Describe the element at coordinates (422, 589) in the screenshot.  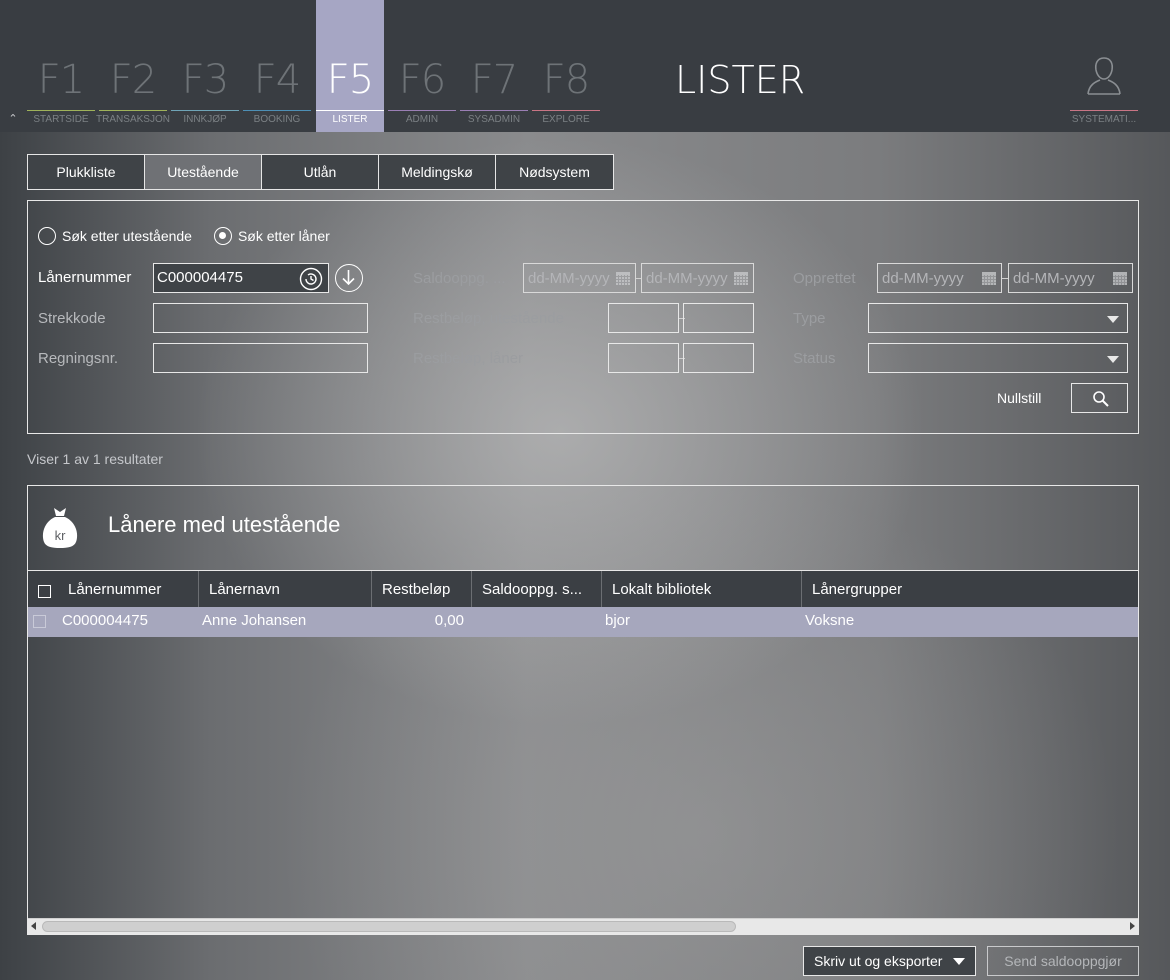
I see `column-header-rest-amount: Restbeløp` at that location.